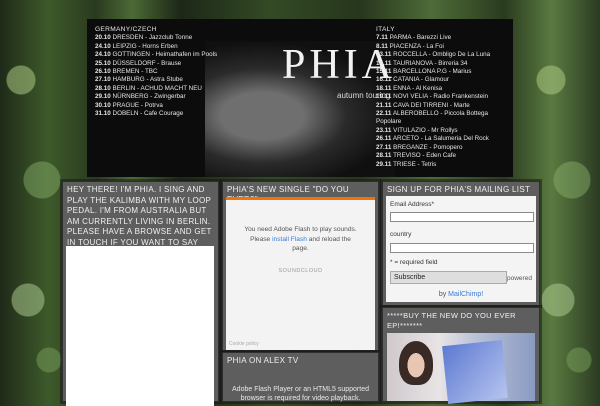  Describe the element at coordinates (401, 234) in the screenshot. I see `country-label: country` at that location.